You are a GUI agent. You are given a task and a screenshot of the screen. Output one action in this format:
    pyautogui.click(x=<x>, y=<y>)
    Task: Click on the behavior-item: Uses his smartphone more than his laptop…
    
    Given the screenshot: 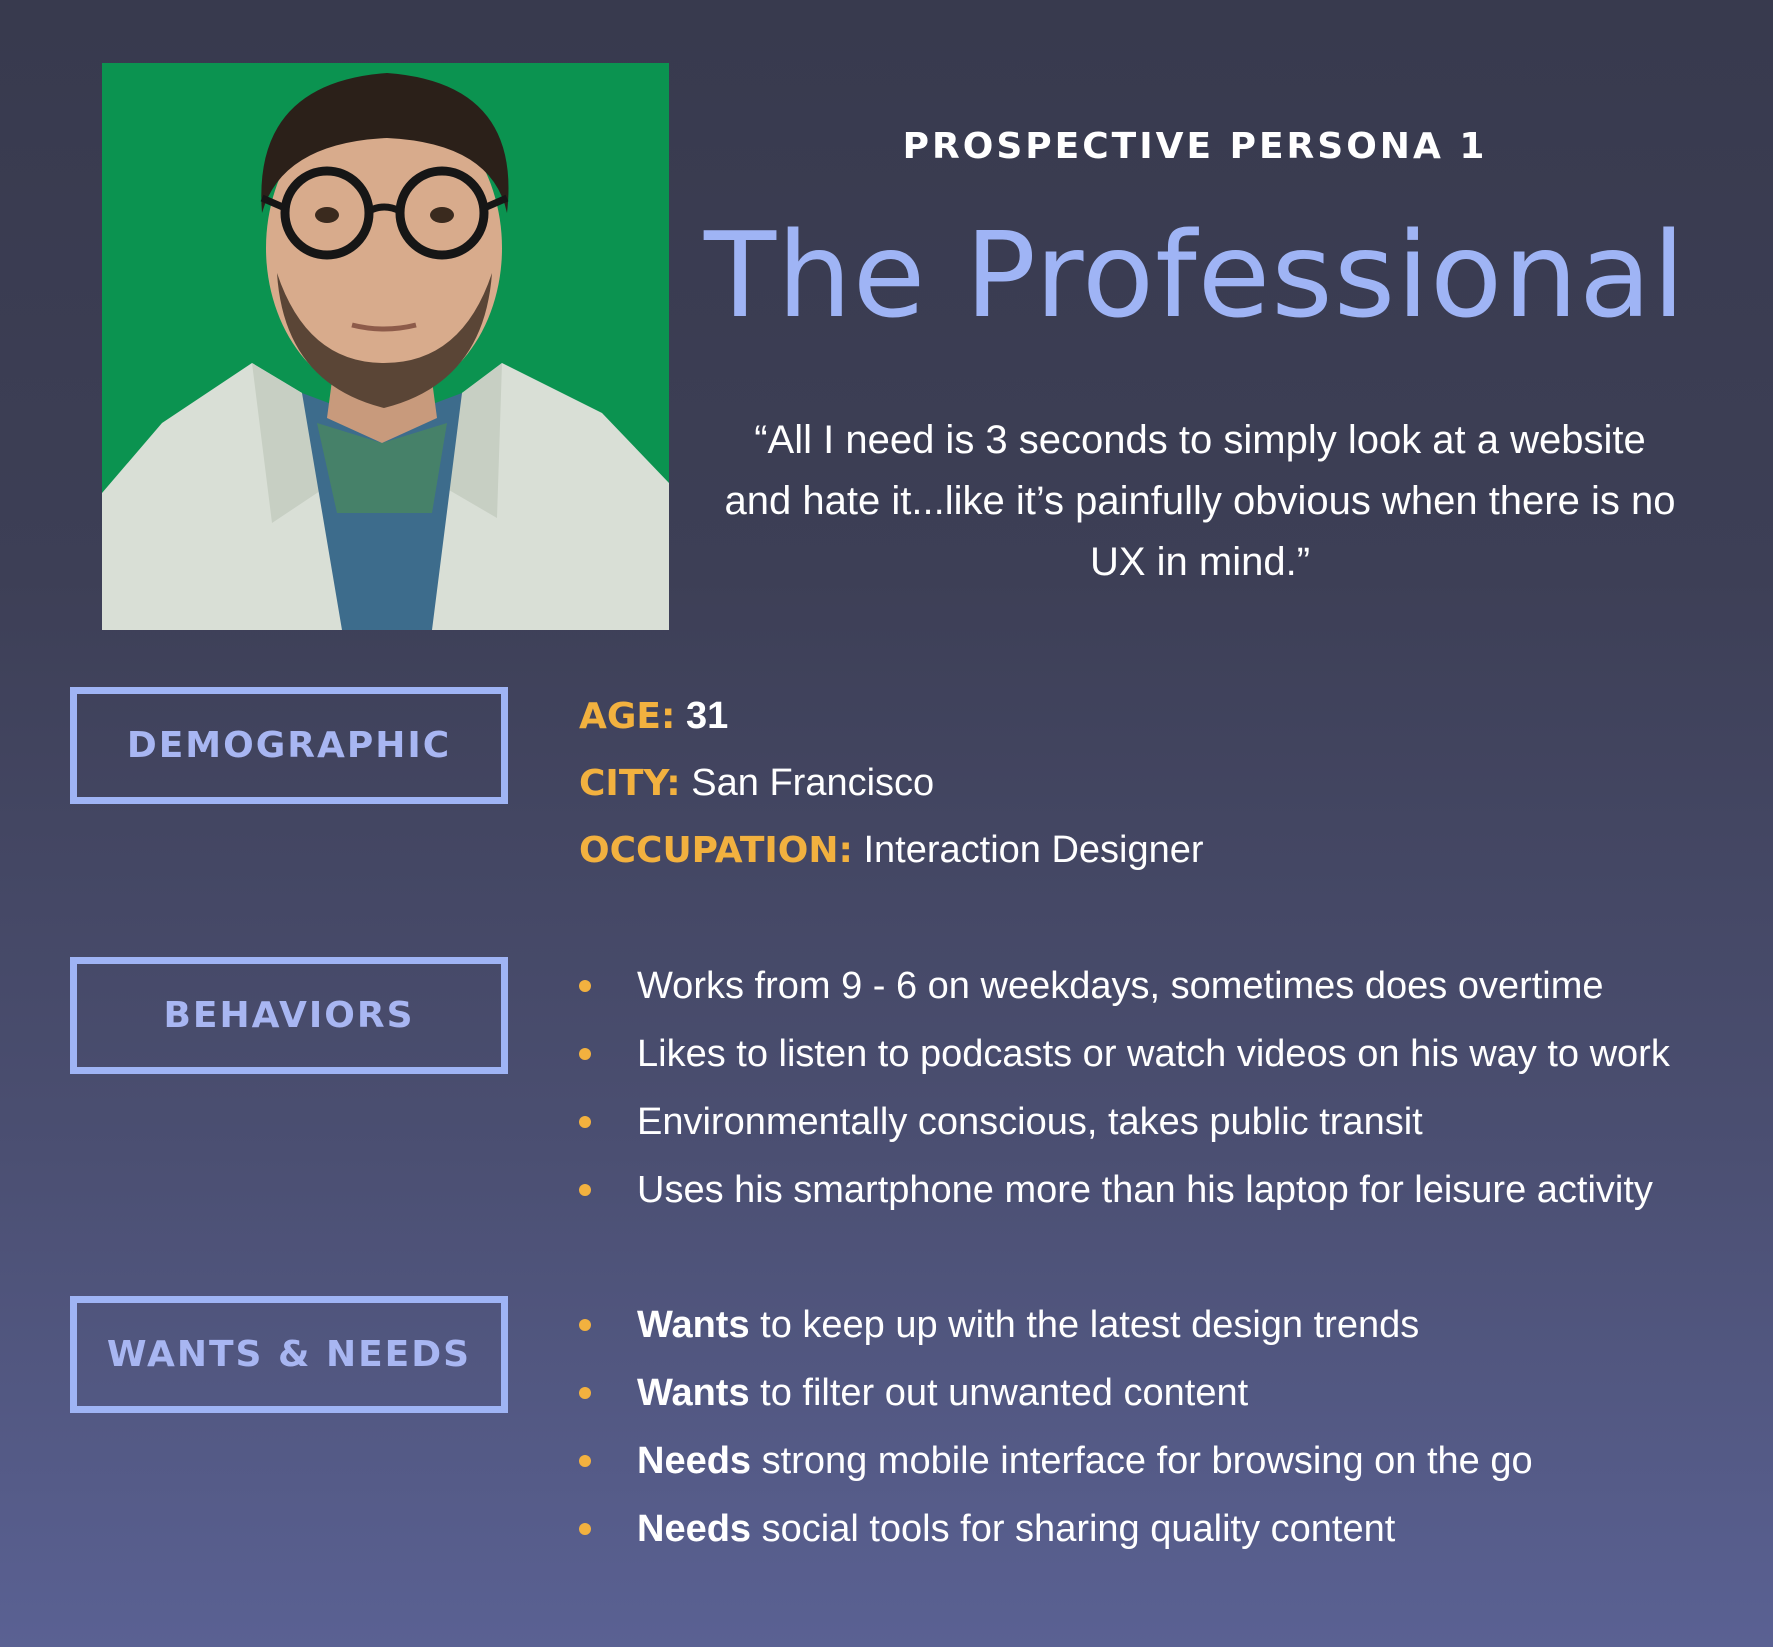 What is the action you would take?
    pyautogui.click(x=1124, y=1196)
    